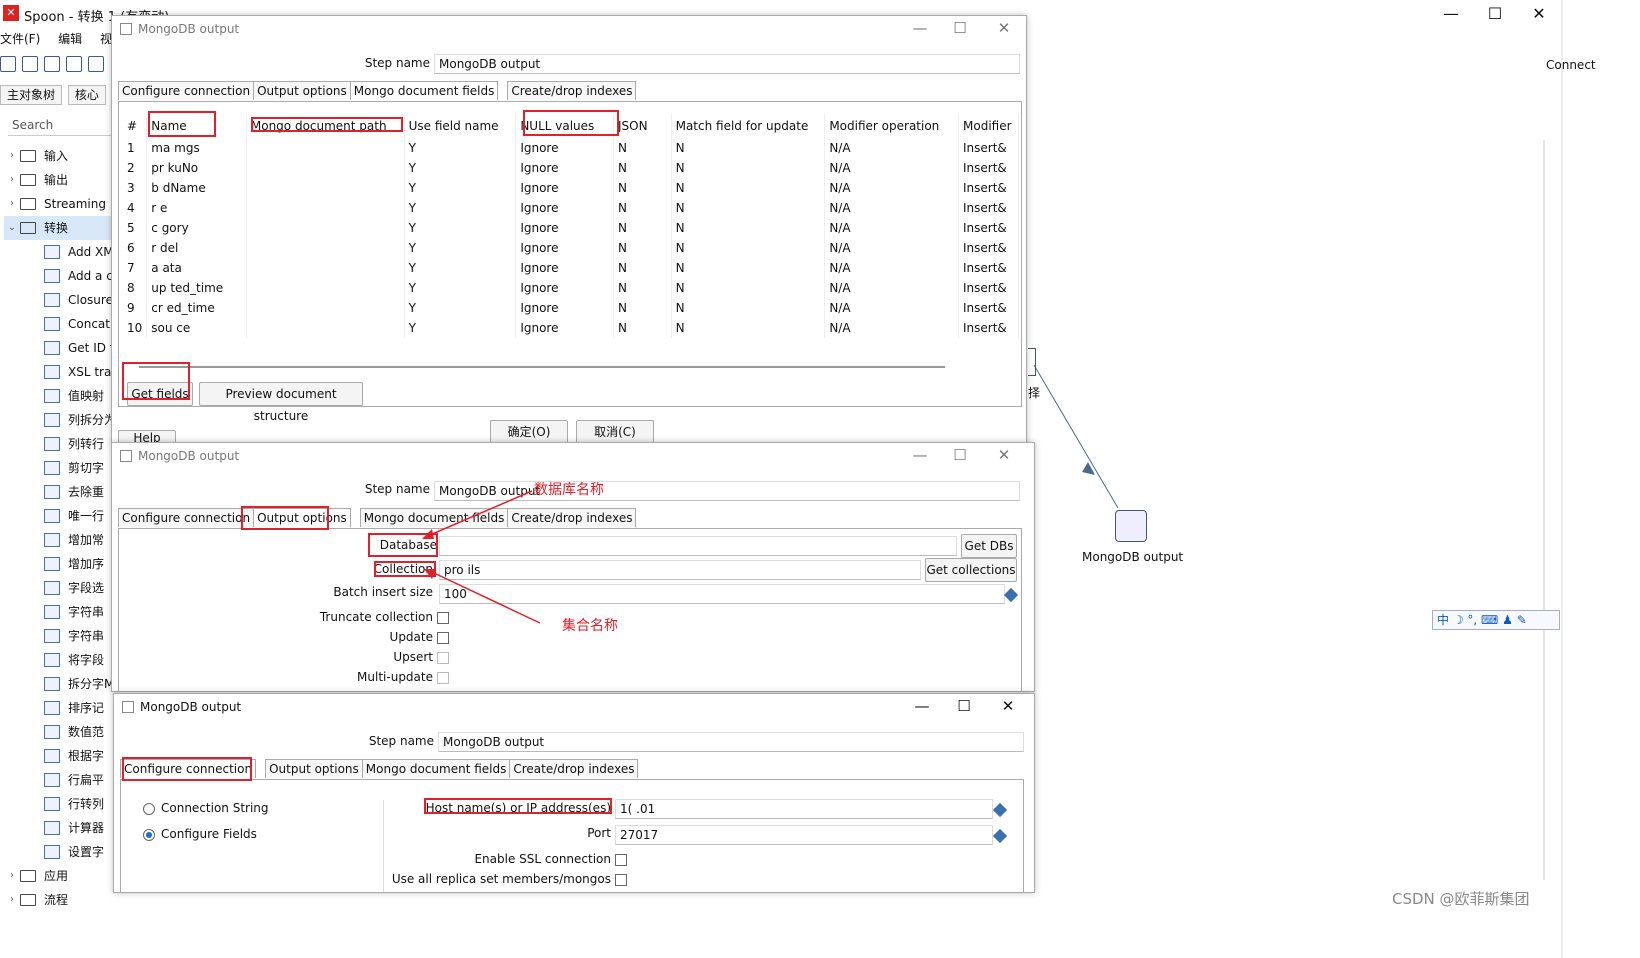 The image size is (1640, 958). Describe the element at coordinates (196, 126) in the screenshot. I see `col-header-name: Name` at that location.